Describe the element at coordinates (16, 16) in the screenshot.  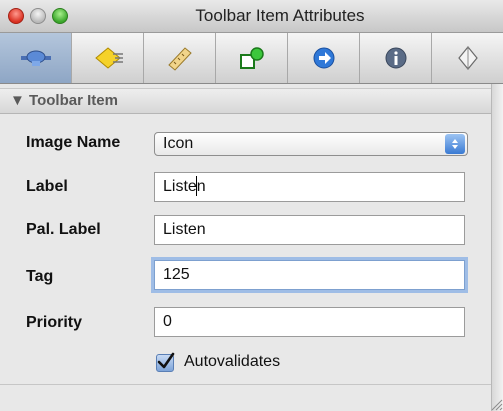
I see `close-button` at that location.